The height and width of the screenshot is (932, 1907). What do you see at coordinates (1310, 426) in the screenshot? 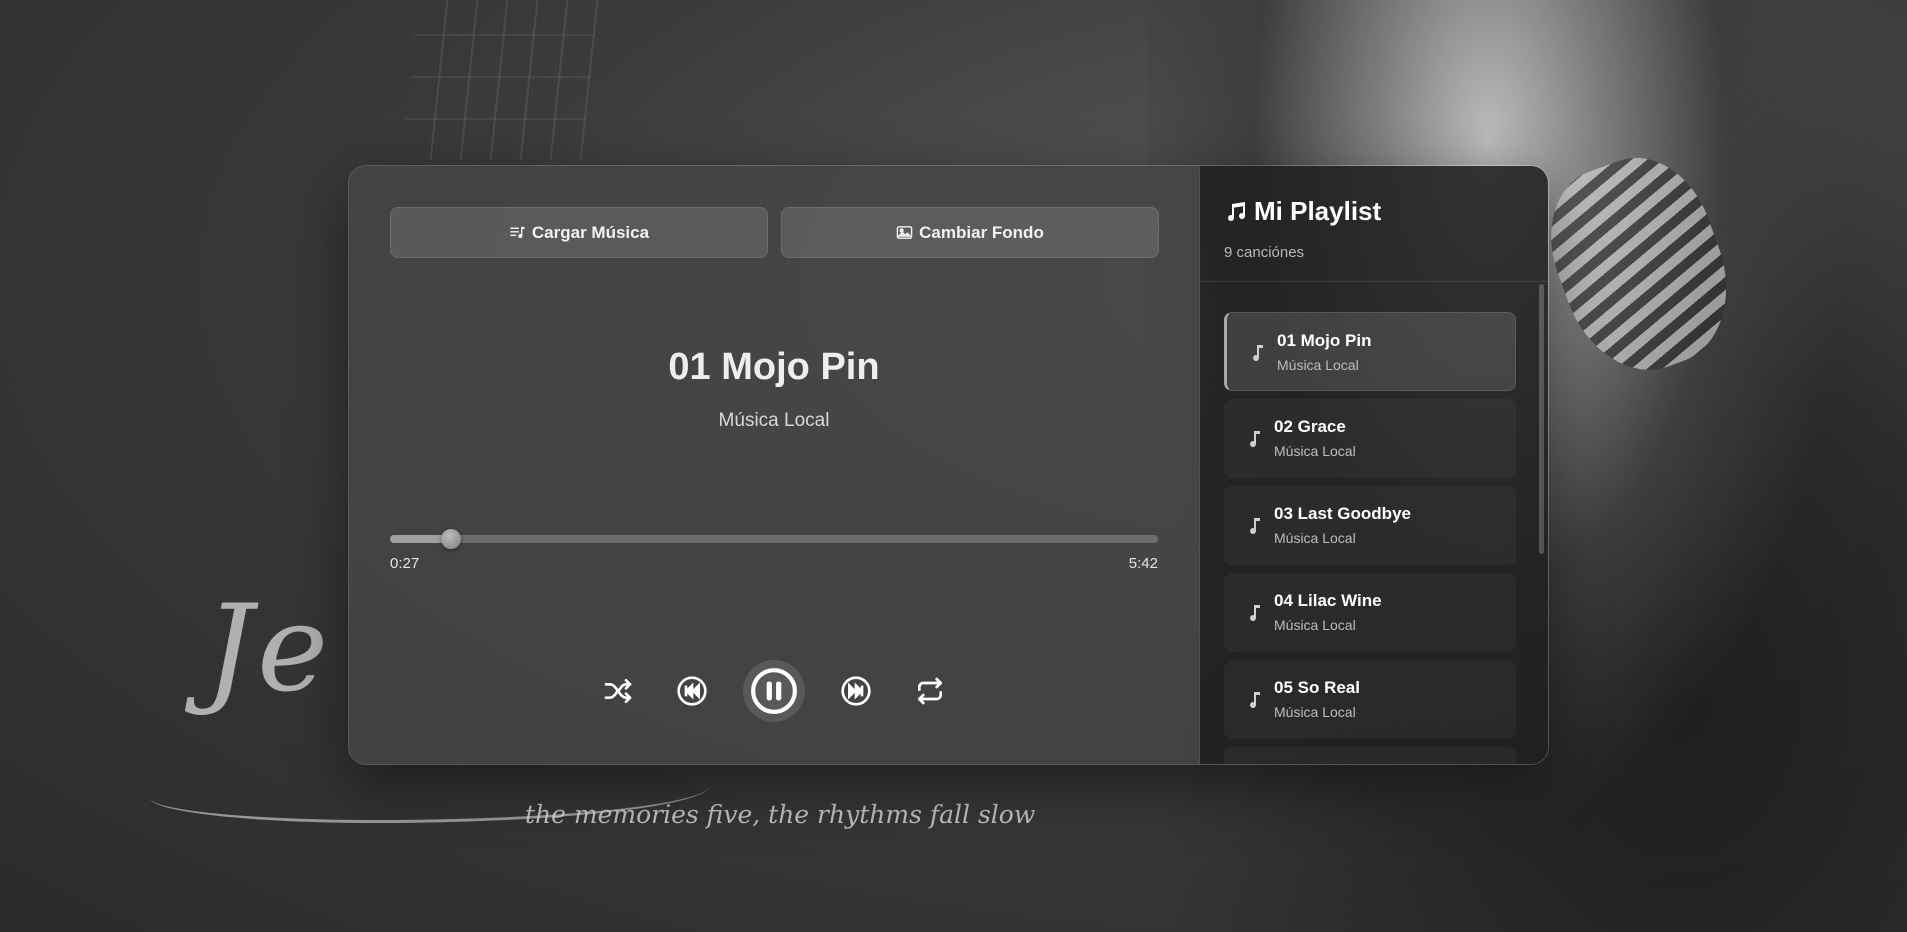
I see `playlist-item-title: 02 Grace` at bounding box center [1310, 426].